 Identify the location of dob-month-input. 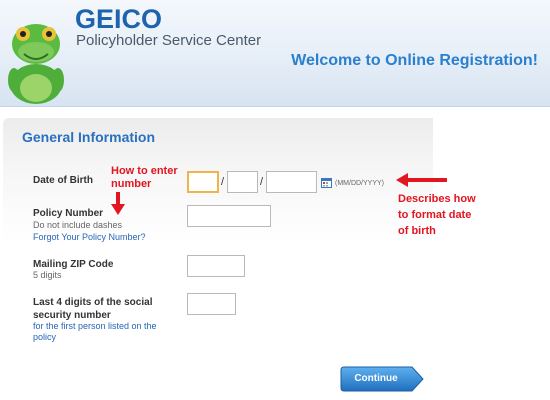
(203, 182).